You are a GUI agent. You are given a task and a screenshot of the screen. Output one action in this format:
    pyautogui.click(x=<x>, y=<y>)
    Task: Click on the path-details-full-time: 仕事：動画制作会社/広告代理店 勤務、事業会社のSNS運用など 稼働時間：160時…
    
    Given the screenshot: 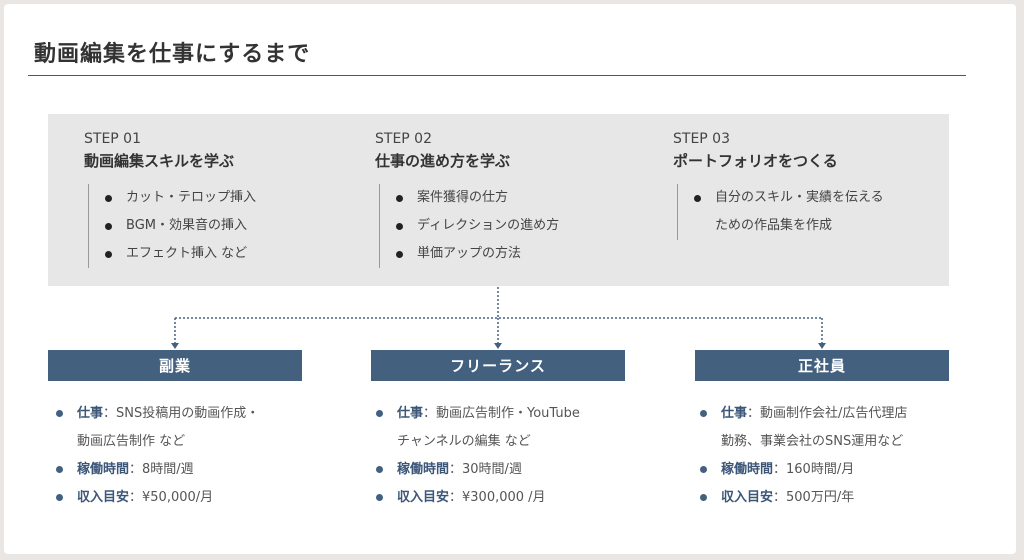 What is the action you would take?
    pyautogui.click(x=835, y=456)
    